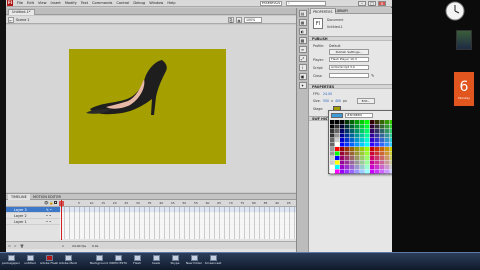  I want to click on swatches-panel-icon: ▩, so click(302, 40).